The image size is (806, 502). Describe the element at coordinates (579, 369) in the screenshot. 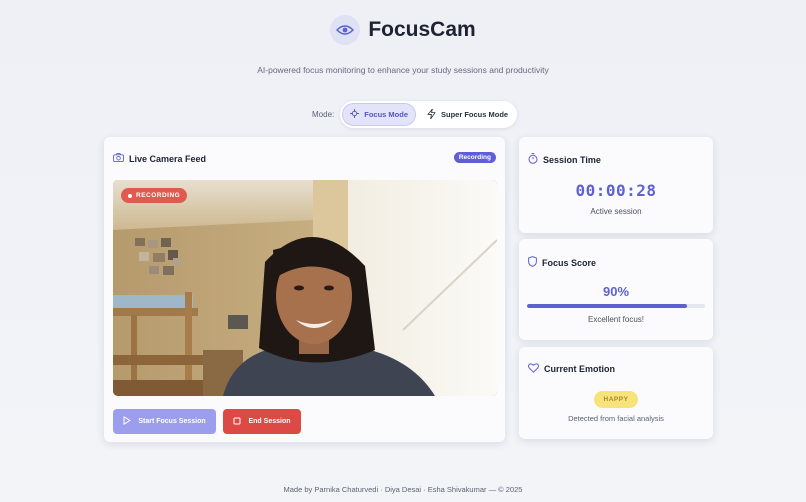

I see `emotion-title-text: Current Emotion` at that location.